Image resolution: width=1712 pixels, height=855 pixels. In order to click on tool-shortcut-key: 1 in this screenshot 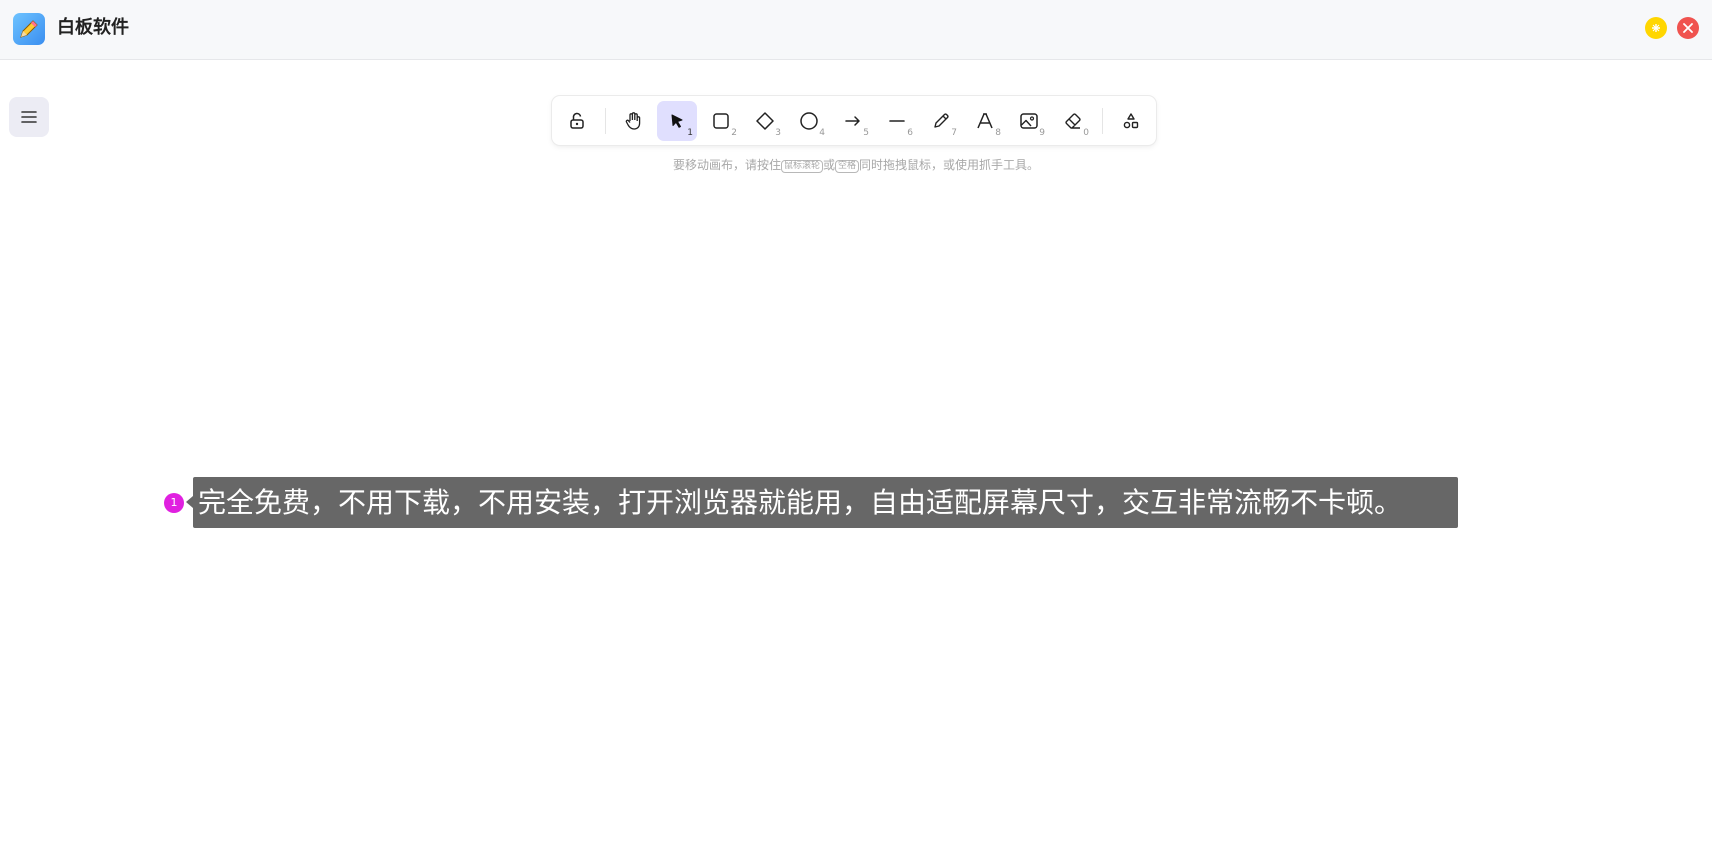, I will do `click(690, 133)`.